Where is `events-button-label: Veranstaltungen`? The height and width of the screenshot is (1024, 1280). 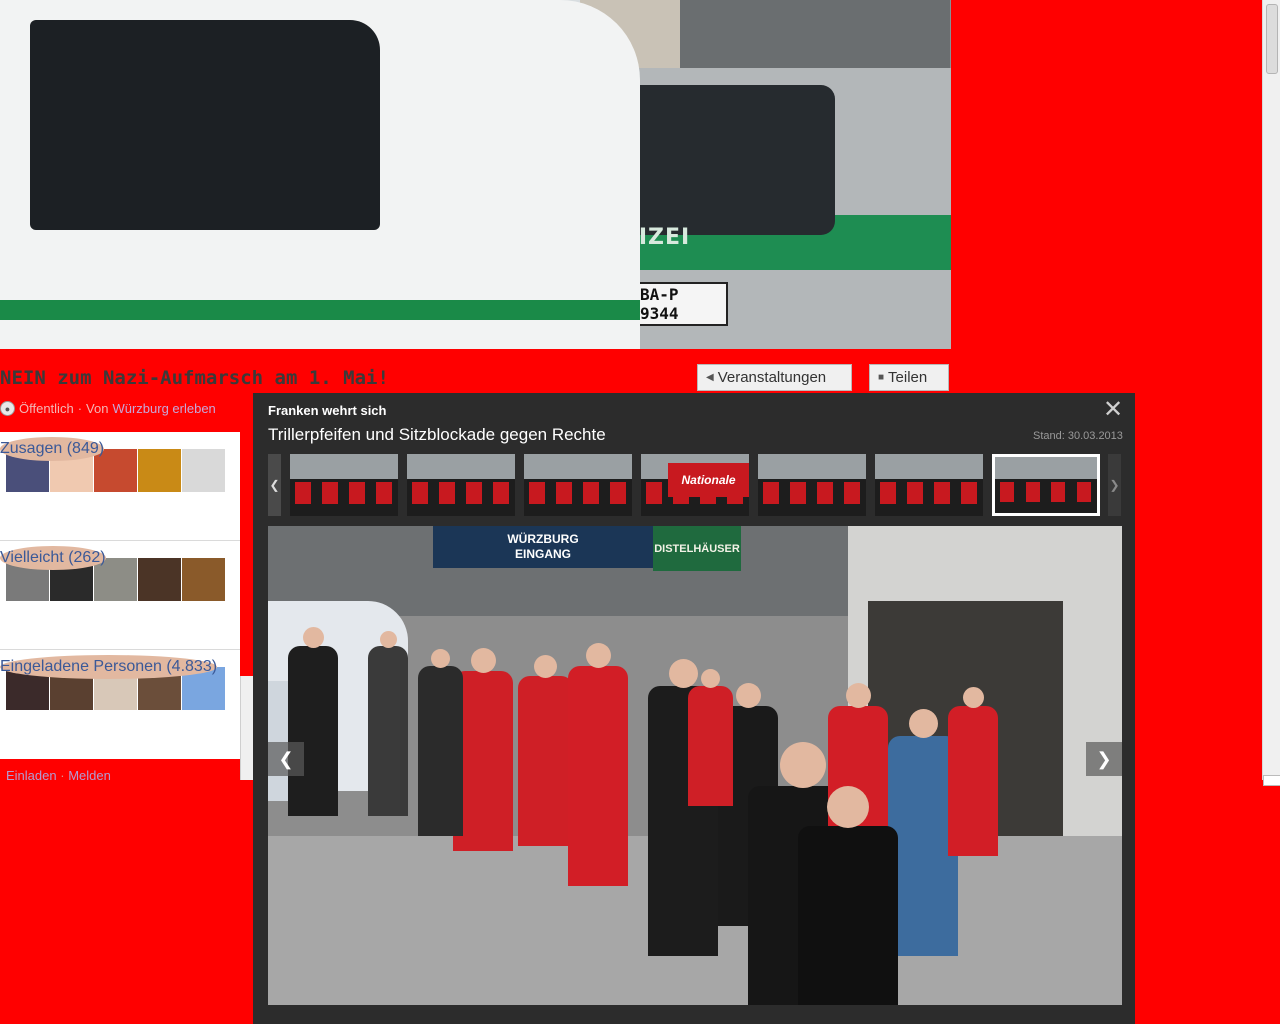
events-button-label: Veranstaltungen is located at coordinates (772, 377).